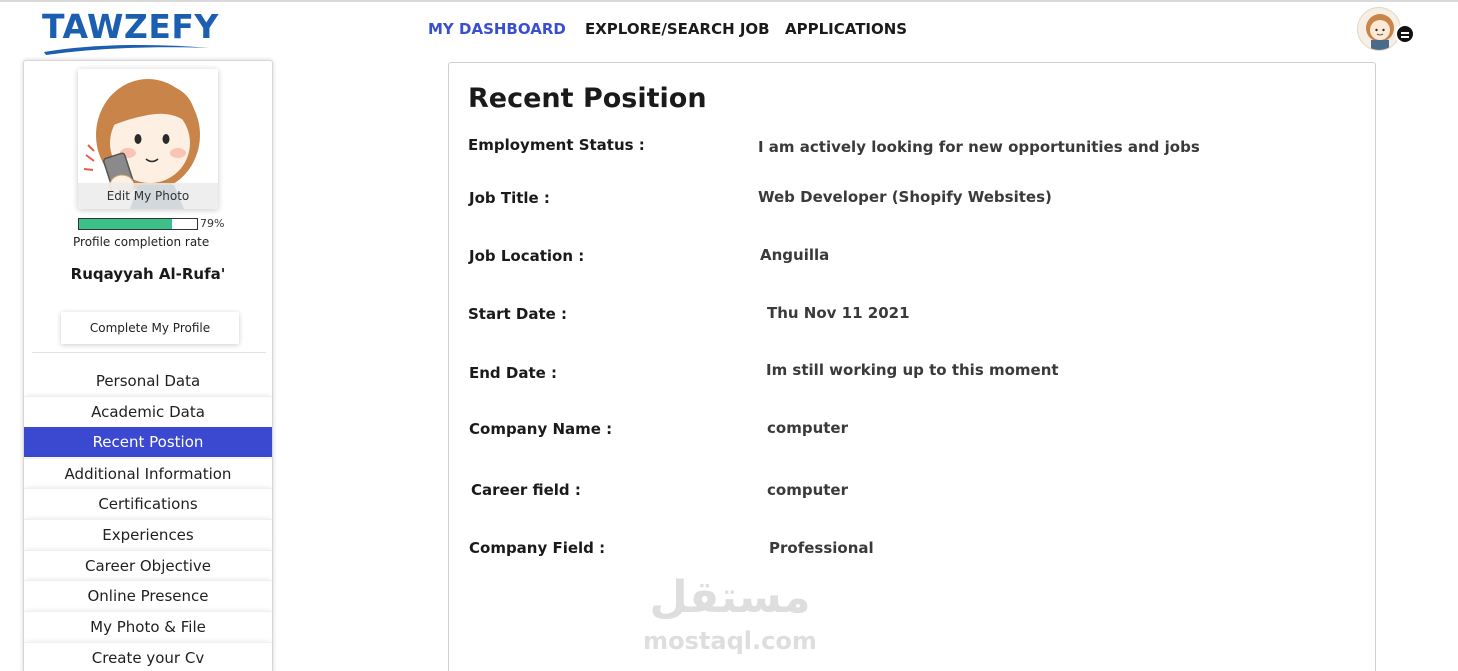  I want to click on nav-my-dashboard: MY DASHBOARD, so click(497, 29).